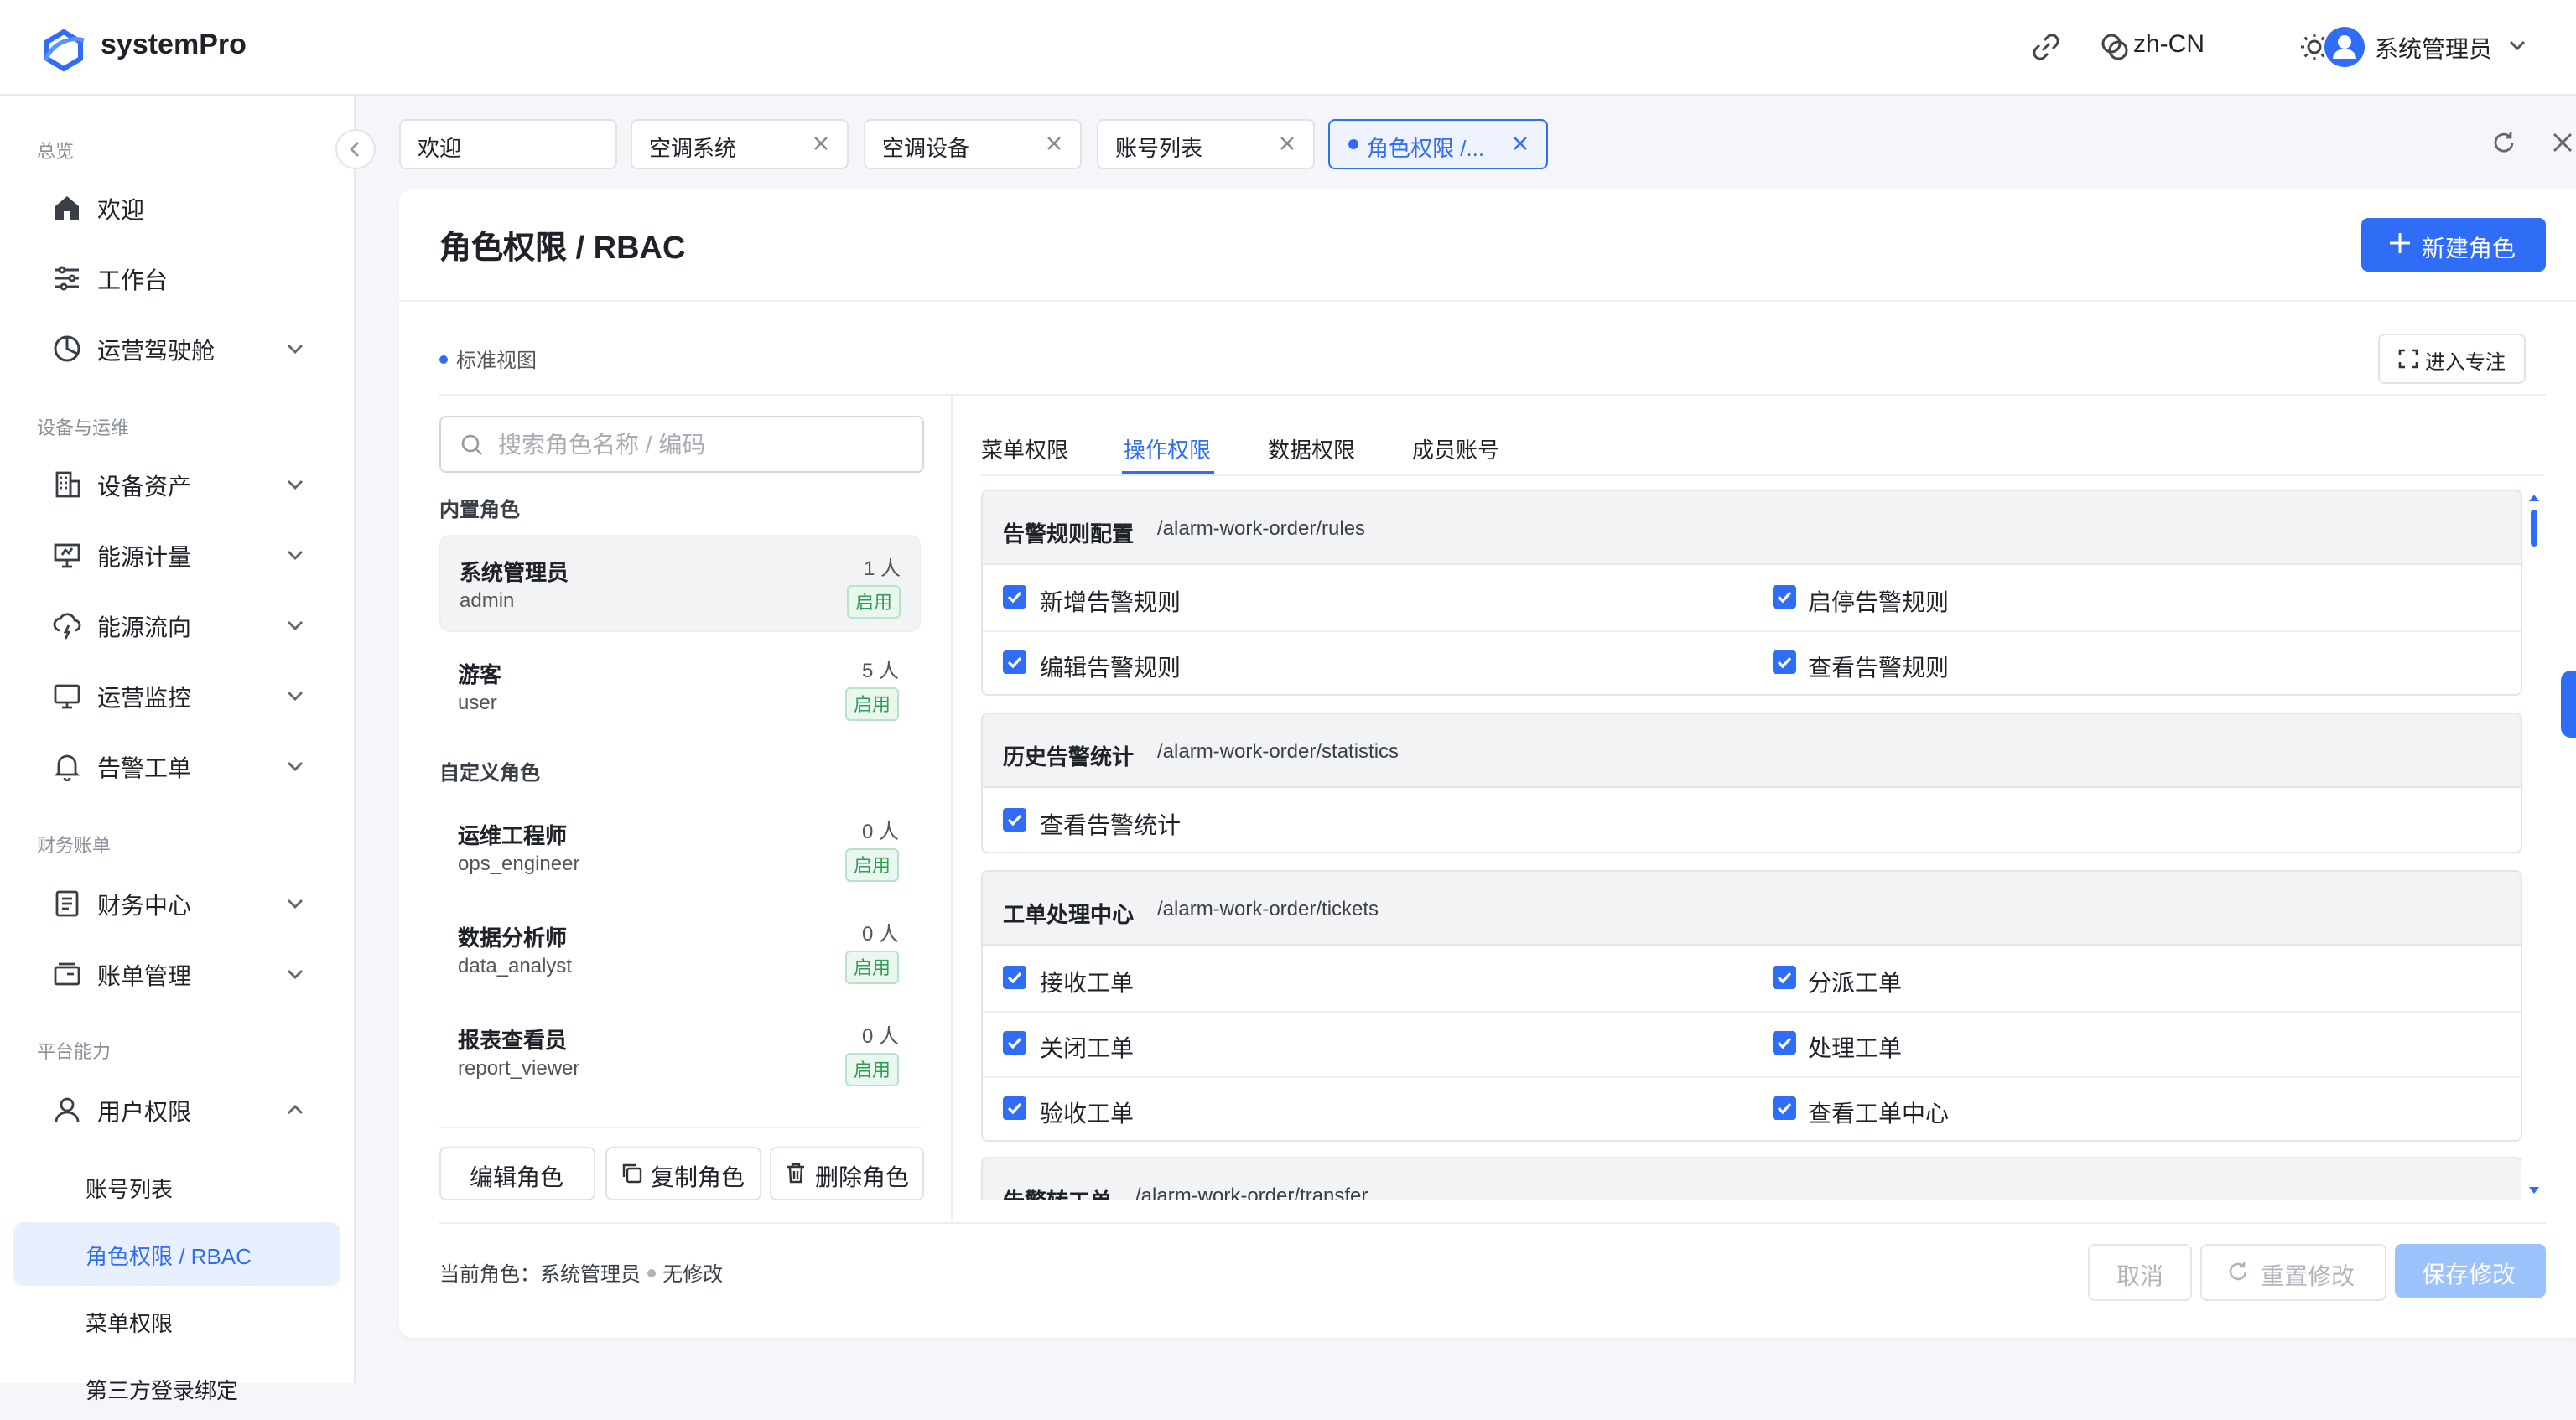 The height and width of the screenshot is (1420, 2576). I want to click on sidebar-group-overview: 总览, so click(56, 153).